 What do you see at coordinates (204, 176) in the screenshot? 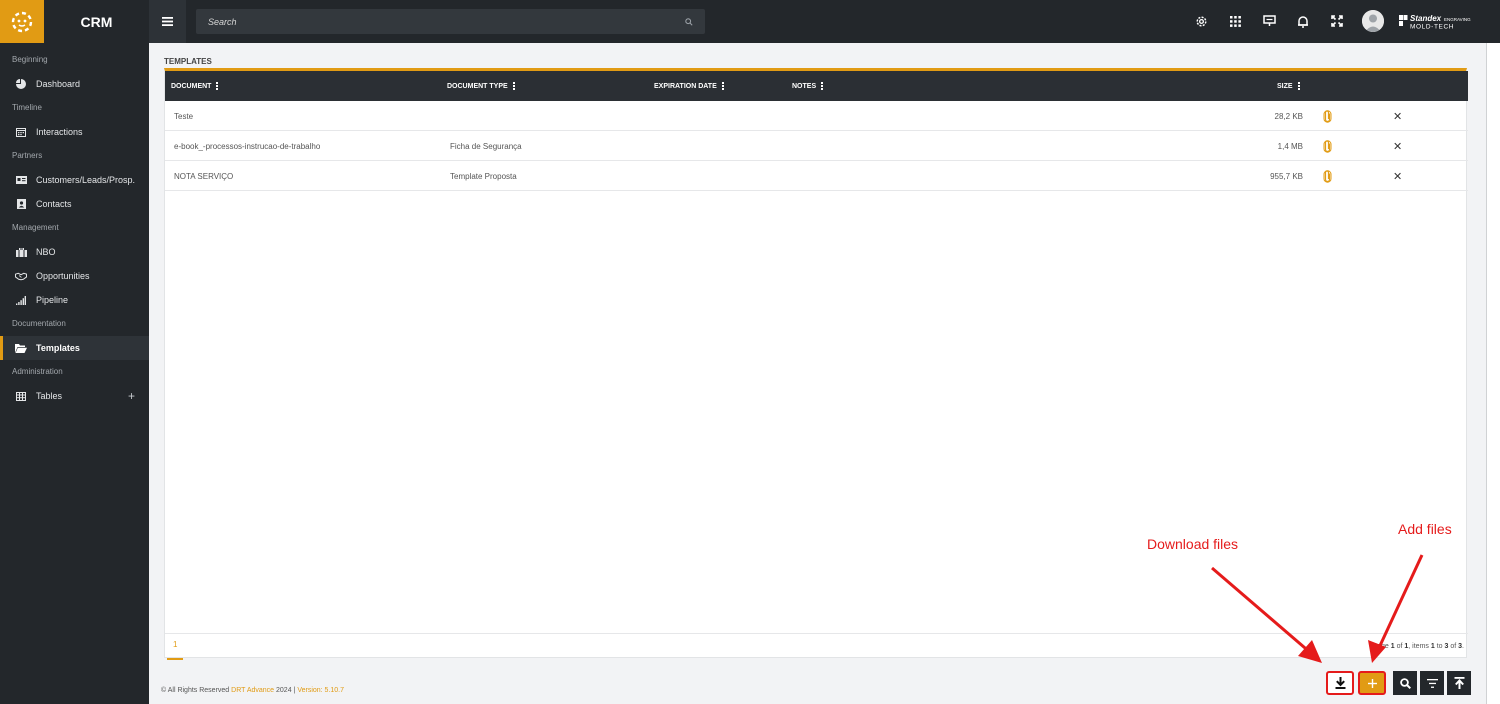
I see `cell-document: NOTA SERVIÇO` at bounding box center [204, 176].